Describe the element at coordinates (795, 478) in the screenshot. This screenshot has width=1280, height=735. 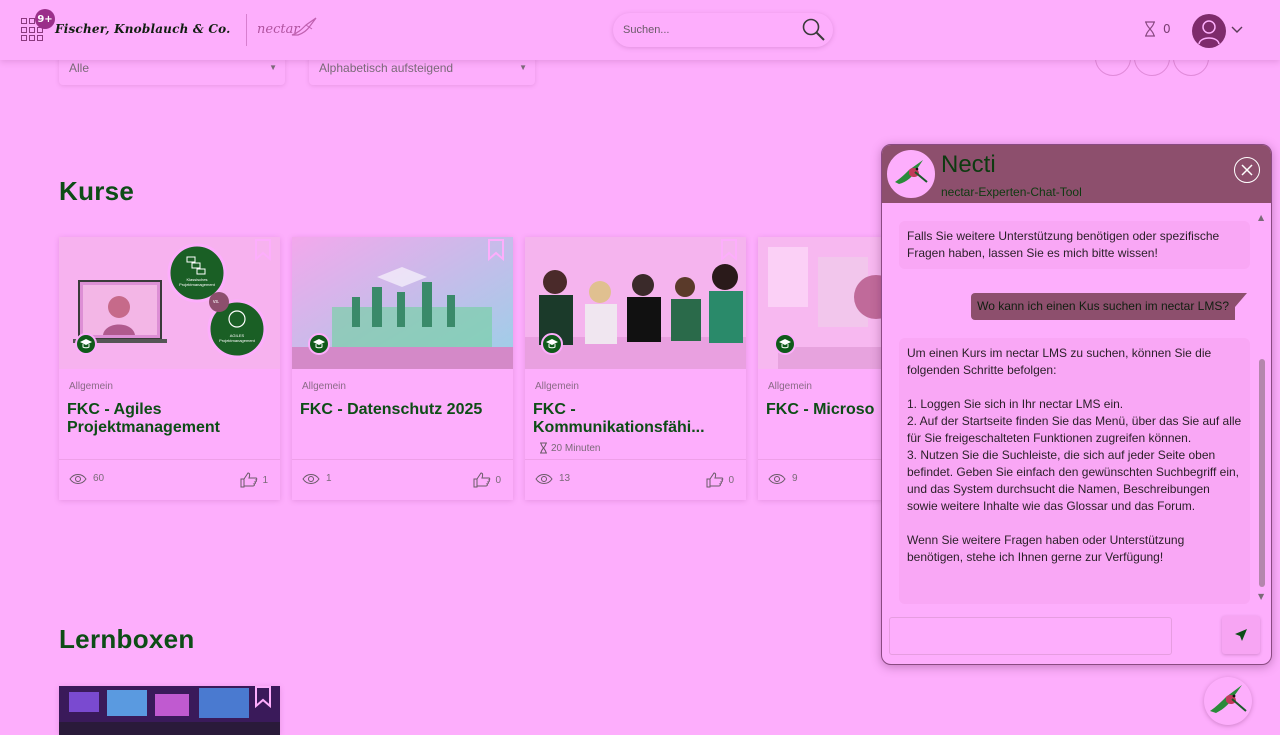
I see `views-count: 9` at that location.